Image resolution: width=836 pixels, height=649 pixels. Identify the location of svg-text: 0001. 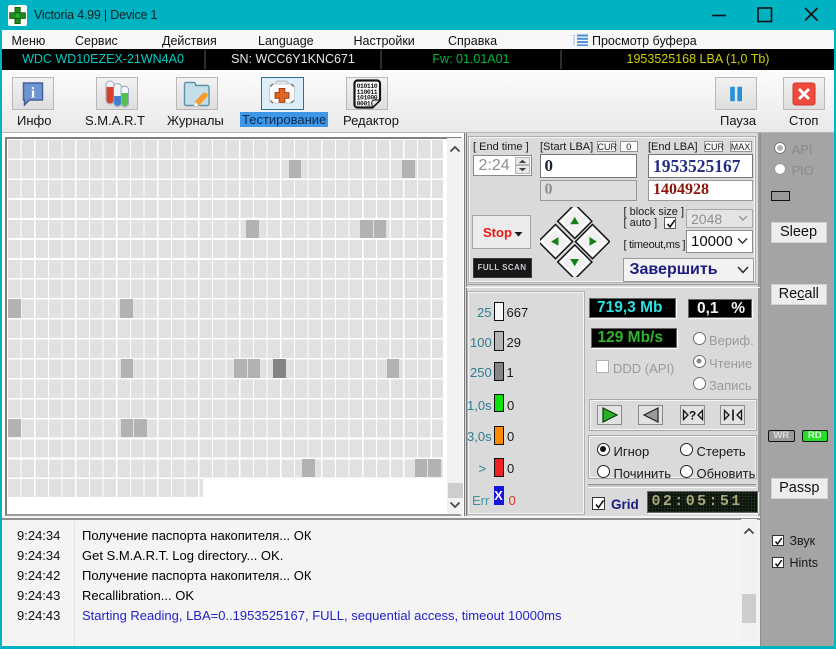
(364, 103).